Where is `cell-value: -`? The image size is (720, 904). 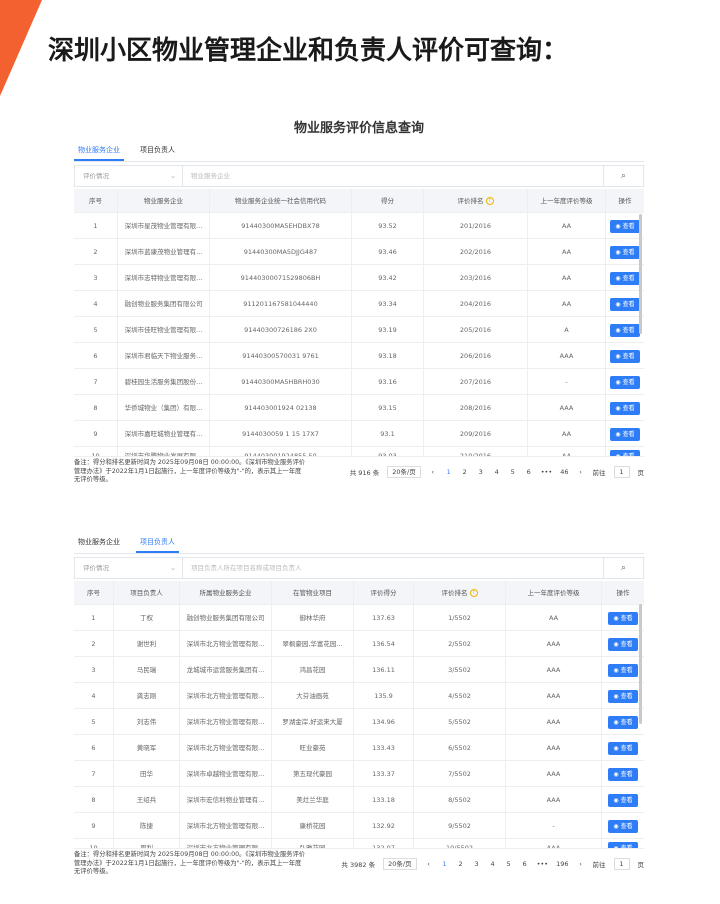
cell-value: - is located at coordinates (553, 826).